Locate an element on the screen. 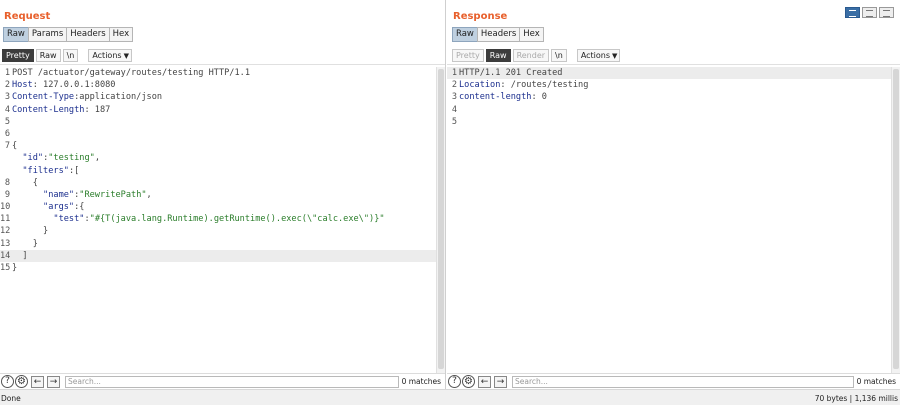 This screenshot has height=405, width=900. request-line-9: 9 "name":"RewritePath", is located at coordinates (78, 194).